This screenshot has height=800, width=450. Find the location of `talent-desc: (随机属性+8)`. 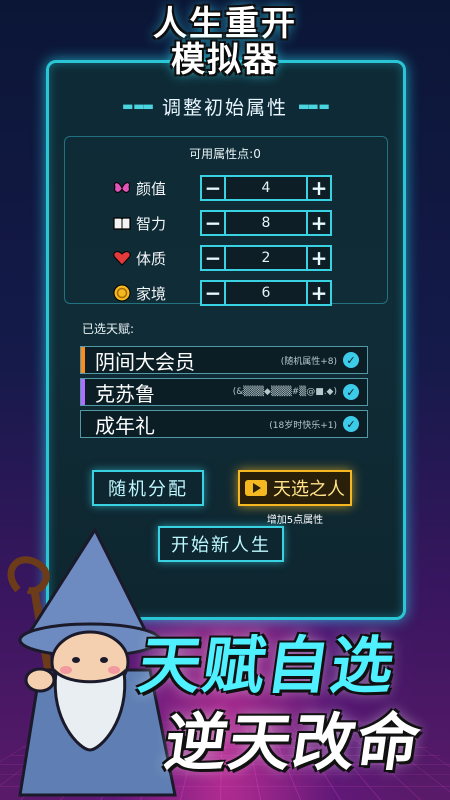

talent-desc: (随机属性+8) is located at coordinates (308, 361).